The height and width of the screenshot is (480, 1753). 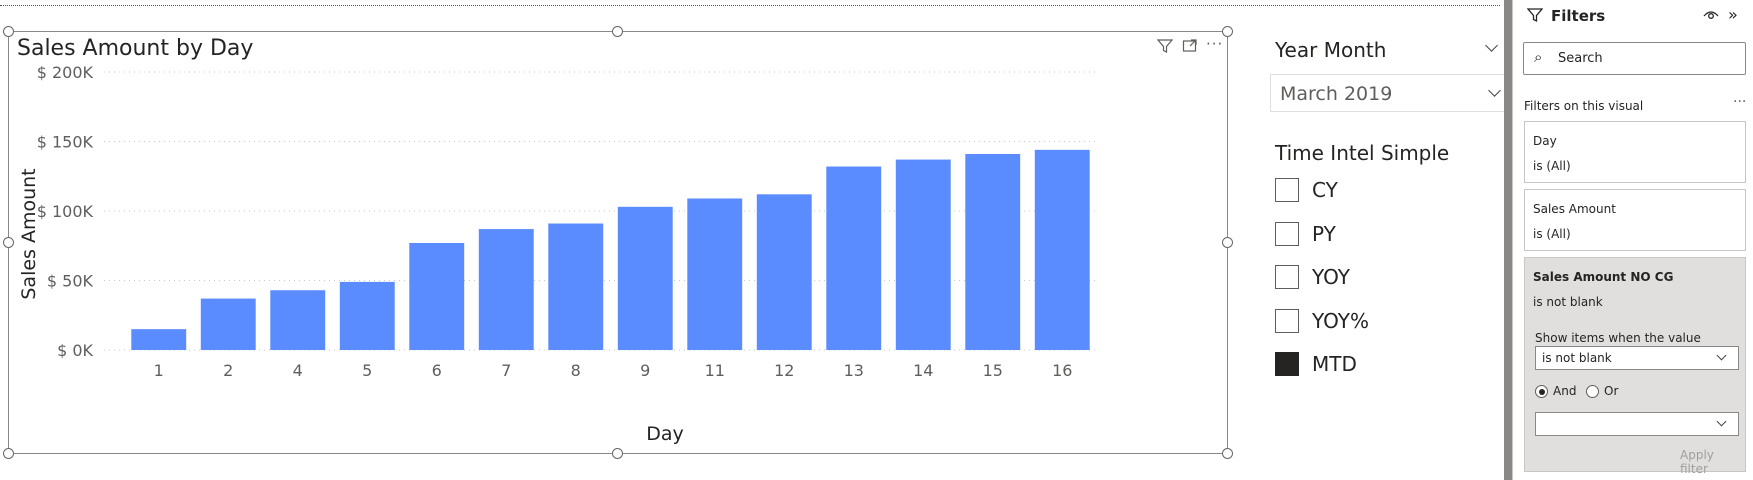 I want to click on slicer-option-label: MTD, so click(x=1334, y=364).